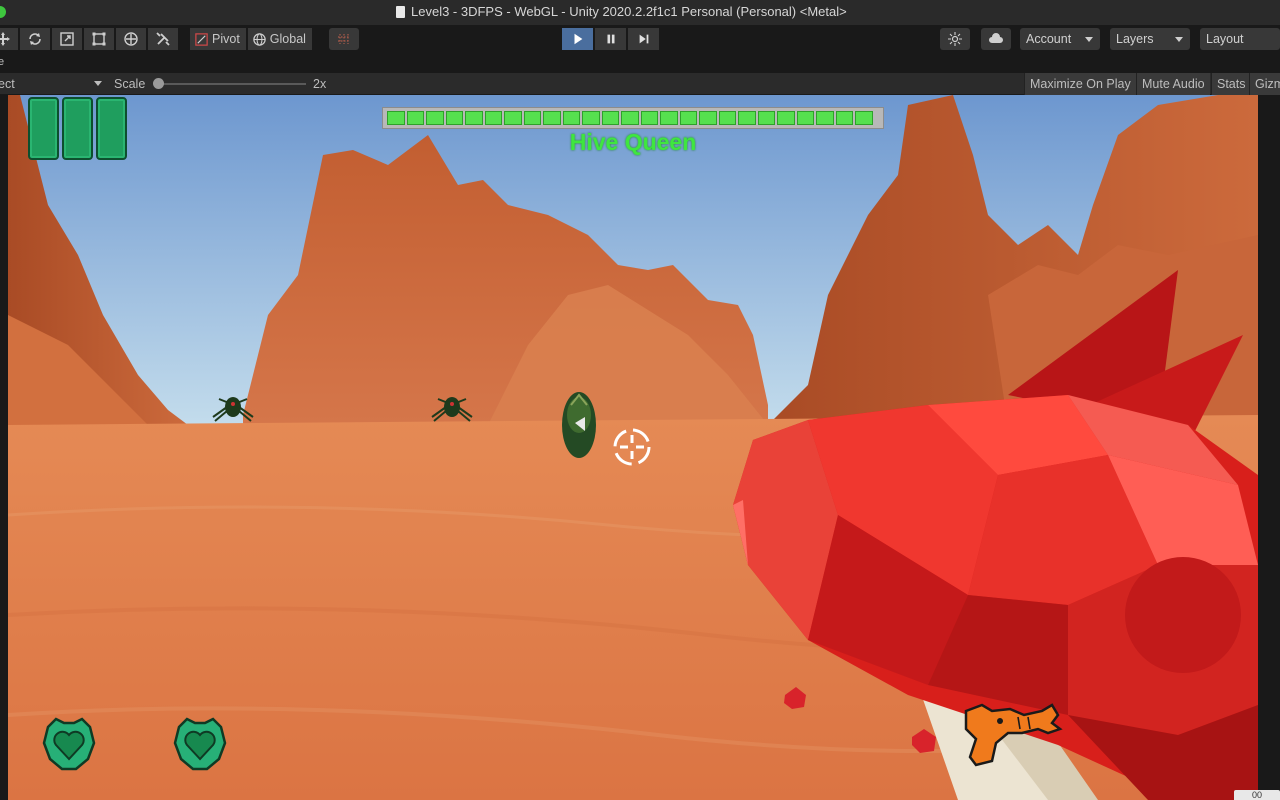 The height and width of the screenshot is (800, 1280). I want to click on scale-value: 2x, so click(320, 84).